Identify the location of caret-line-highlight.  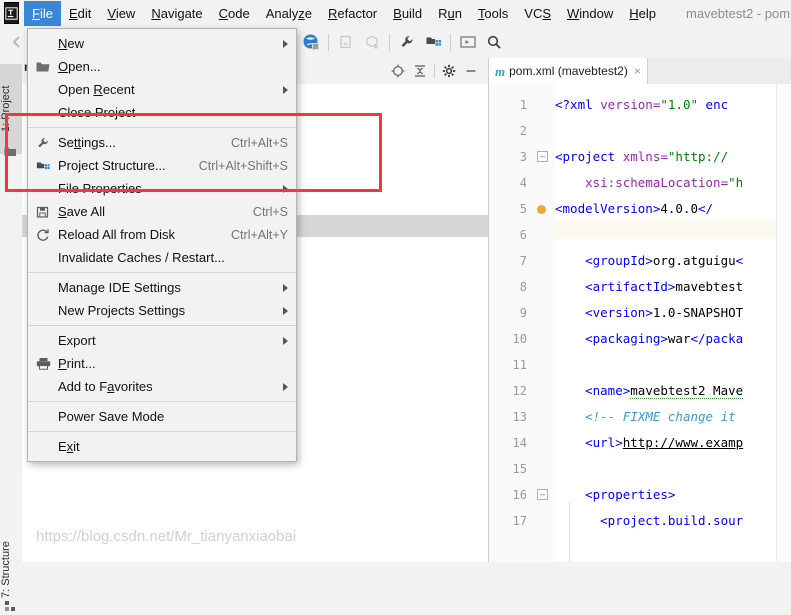
(666, 229).